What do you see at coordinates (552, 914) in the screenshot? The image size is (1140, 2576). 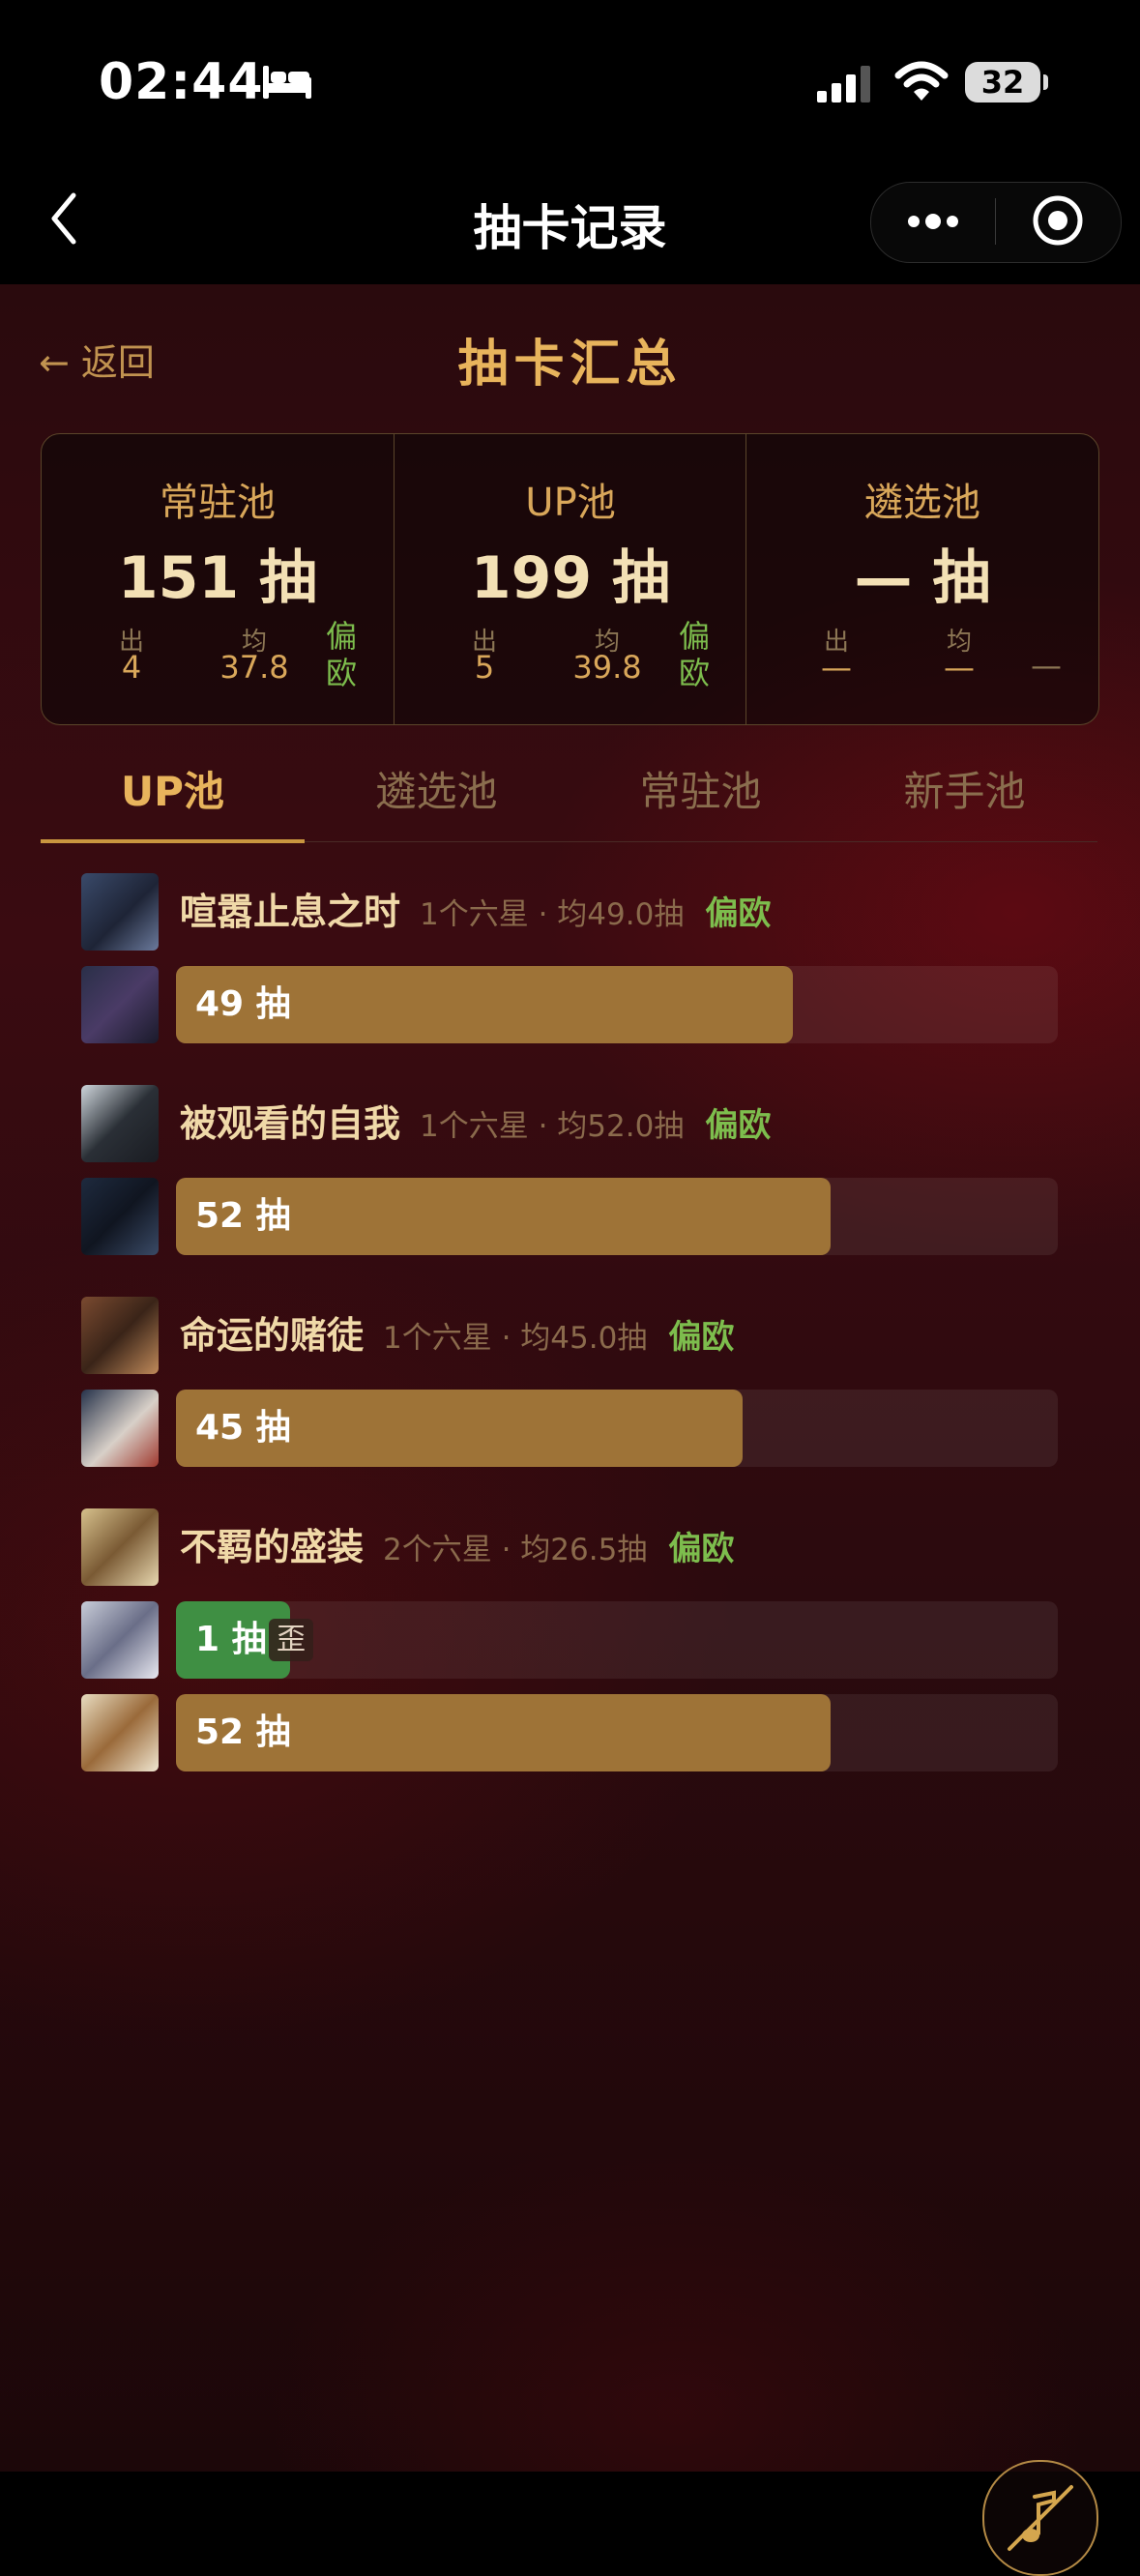 I see `pool-meta: 1个六星 · 均49.0抽` at bounding box center [552, 914].